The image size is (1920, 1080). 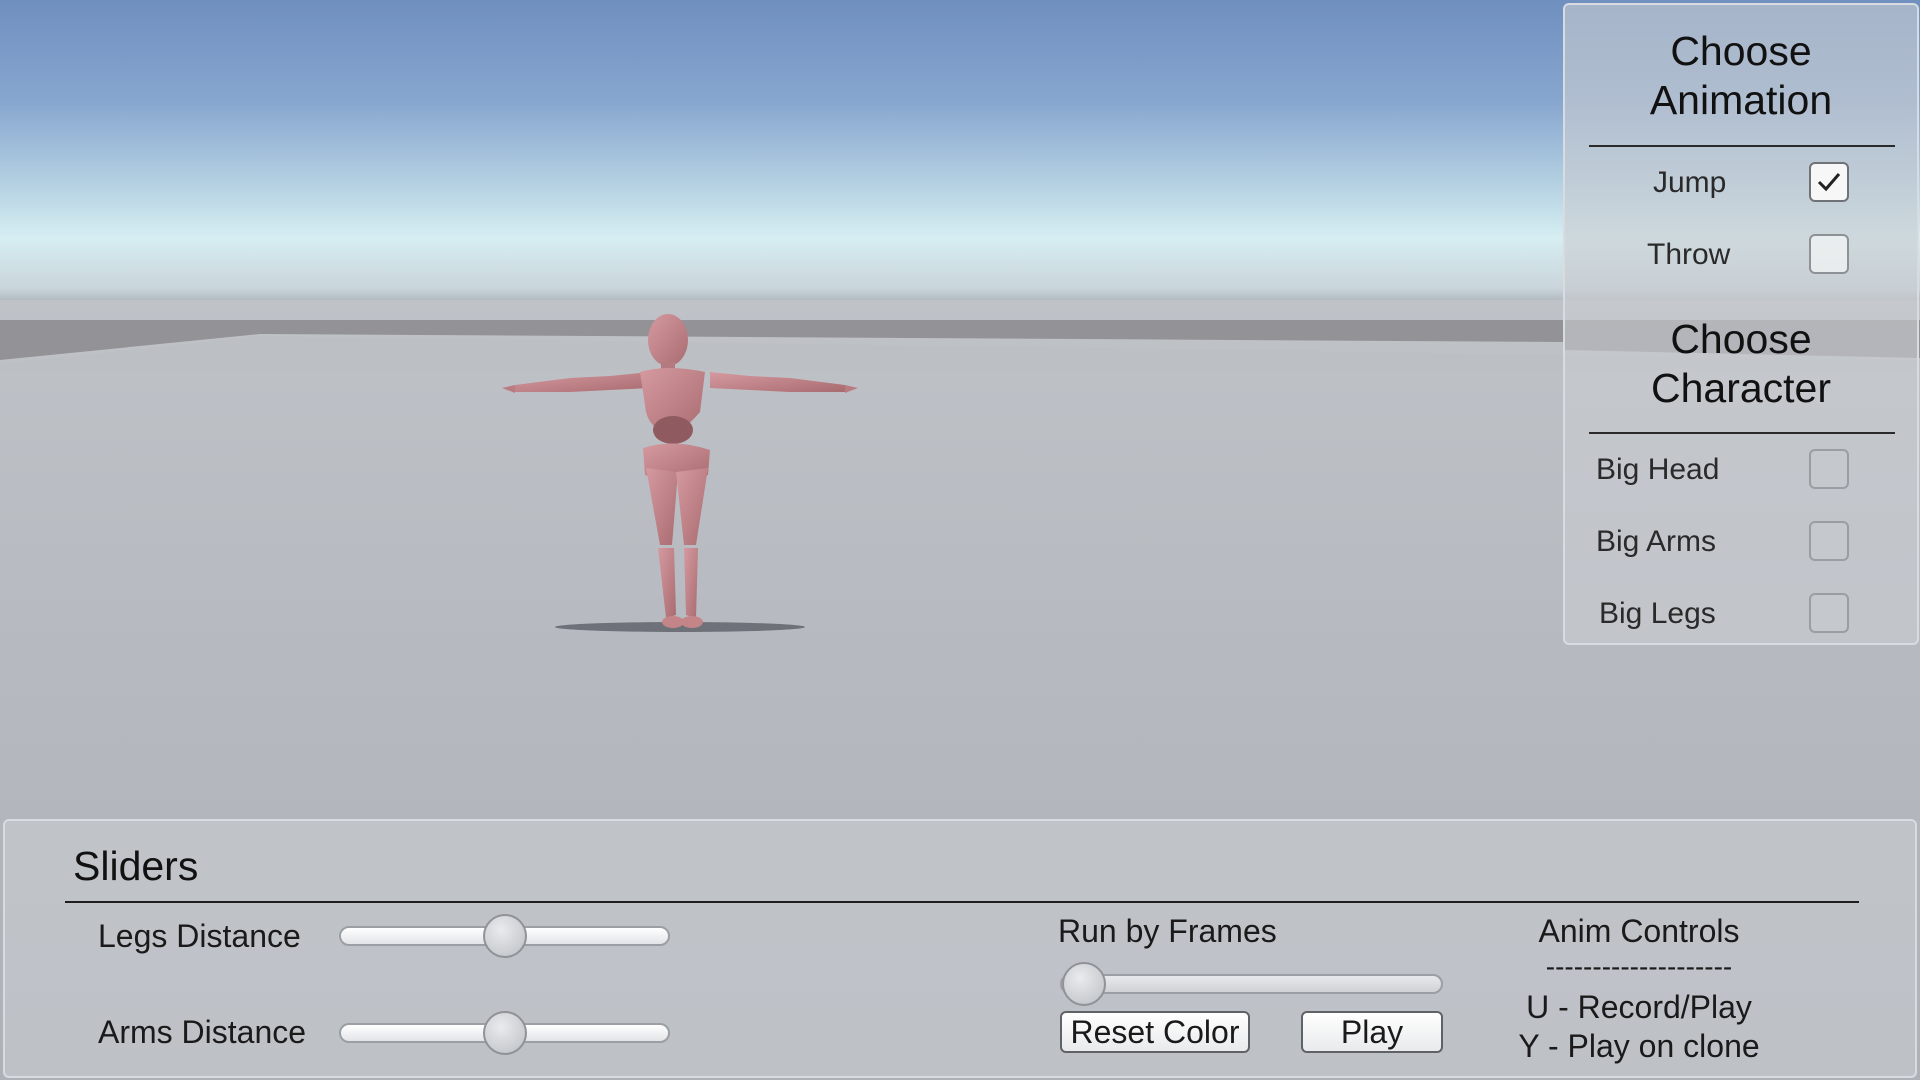 I want to click on legs-distance-slider, so click(x=504, y=936).